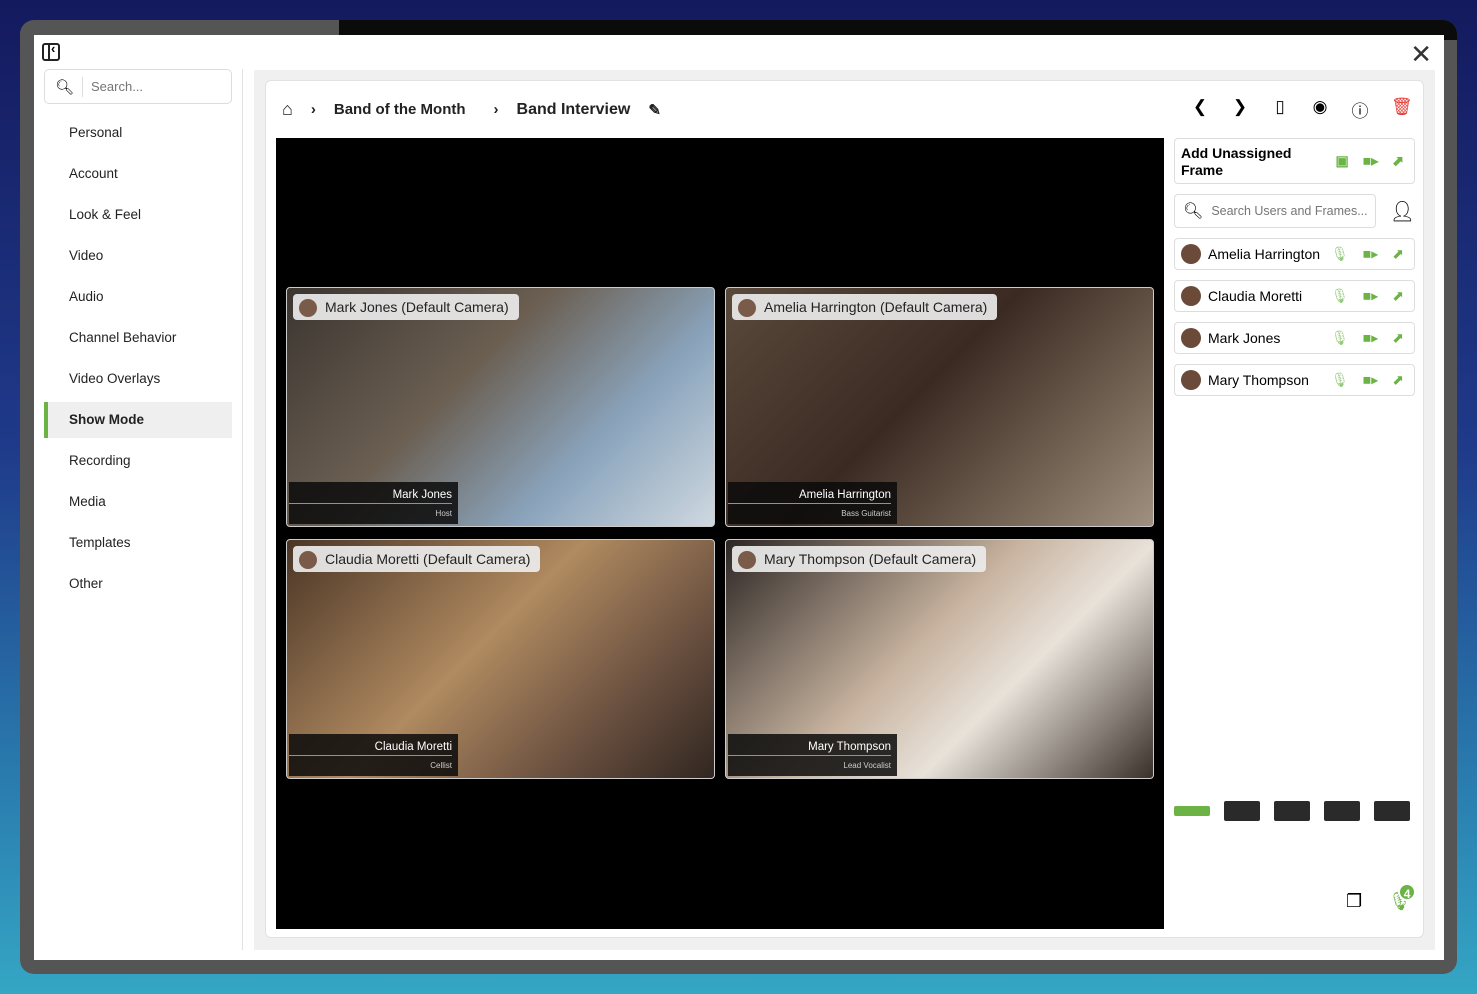  I want to click on lower-third-name: Mary Thompson, so click(809, 745).